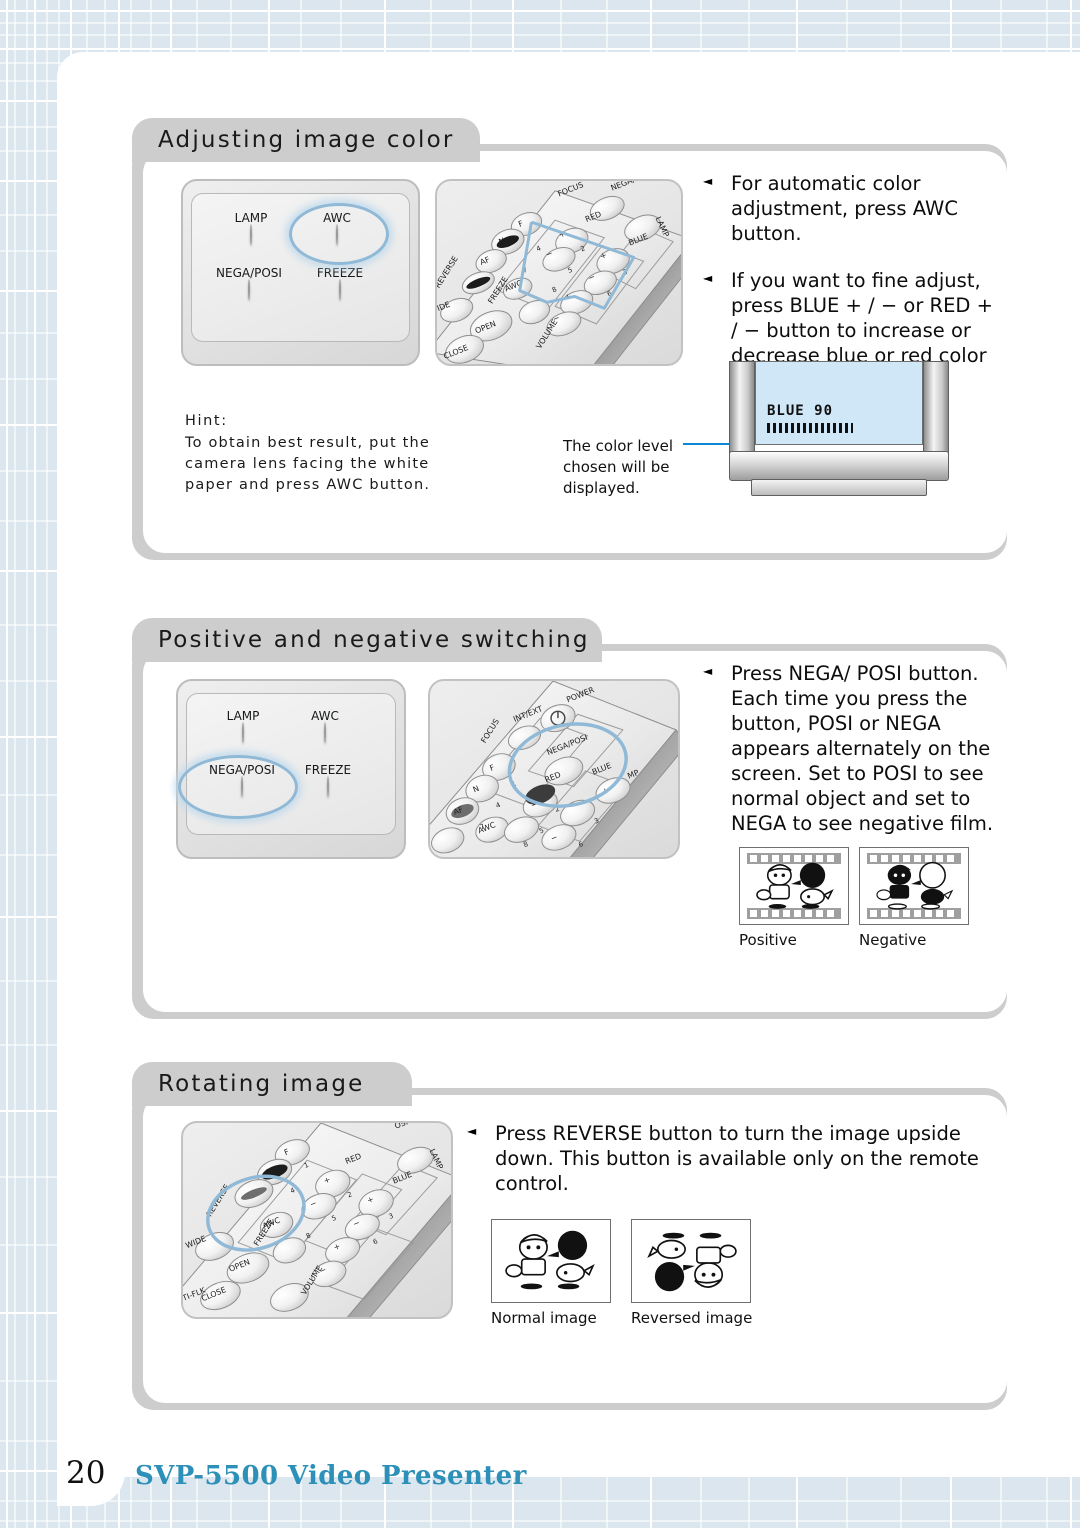  What do you see at coordinates (742, 409) in the screenshot?
I see `monitor-bezel-left` at bounding box center [742, 409].